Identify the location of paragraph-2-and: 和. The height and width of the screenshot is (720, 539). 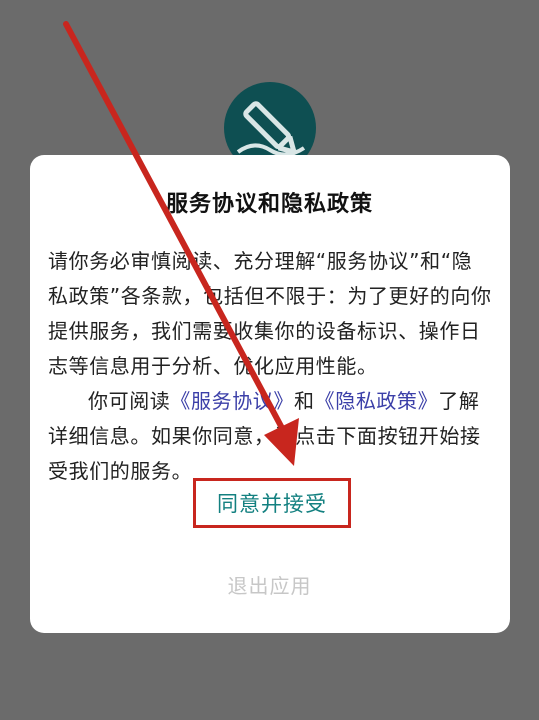
(304, 401).